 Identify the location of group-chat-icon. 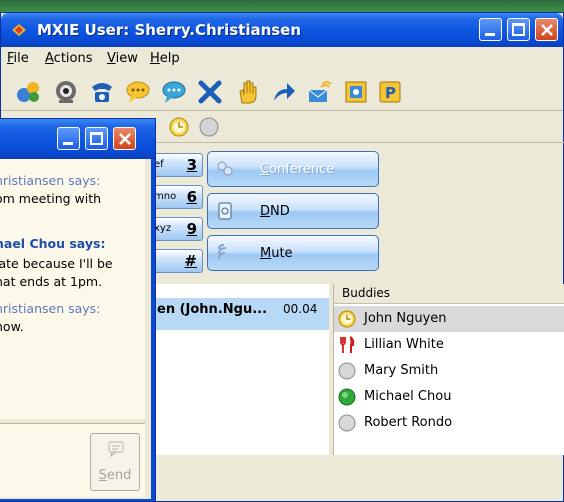
(174, 92).